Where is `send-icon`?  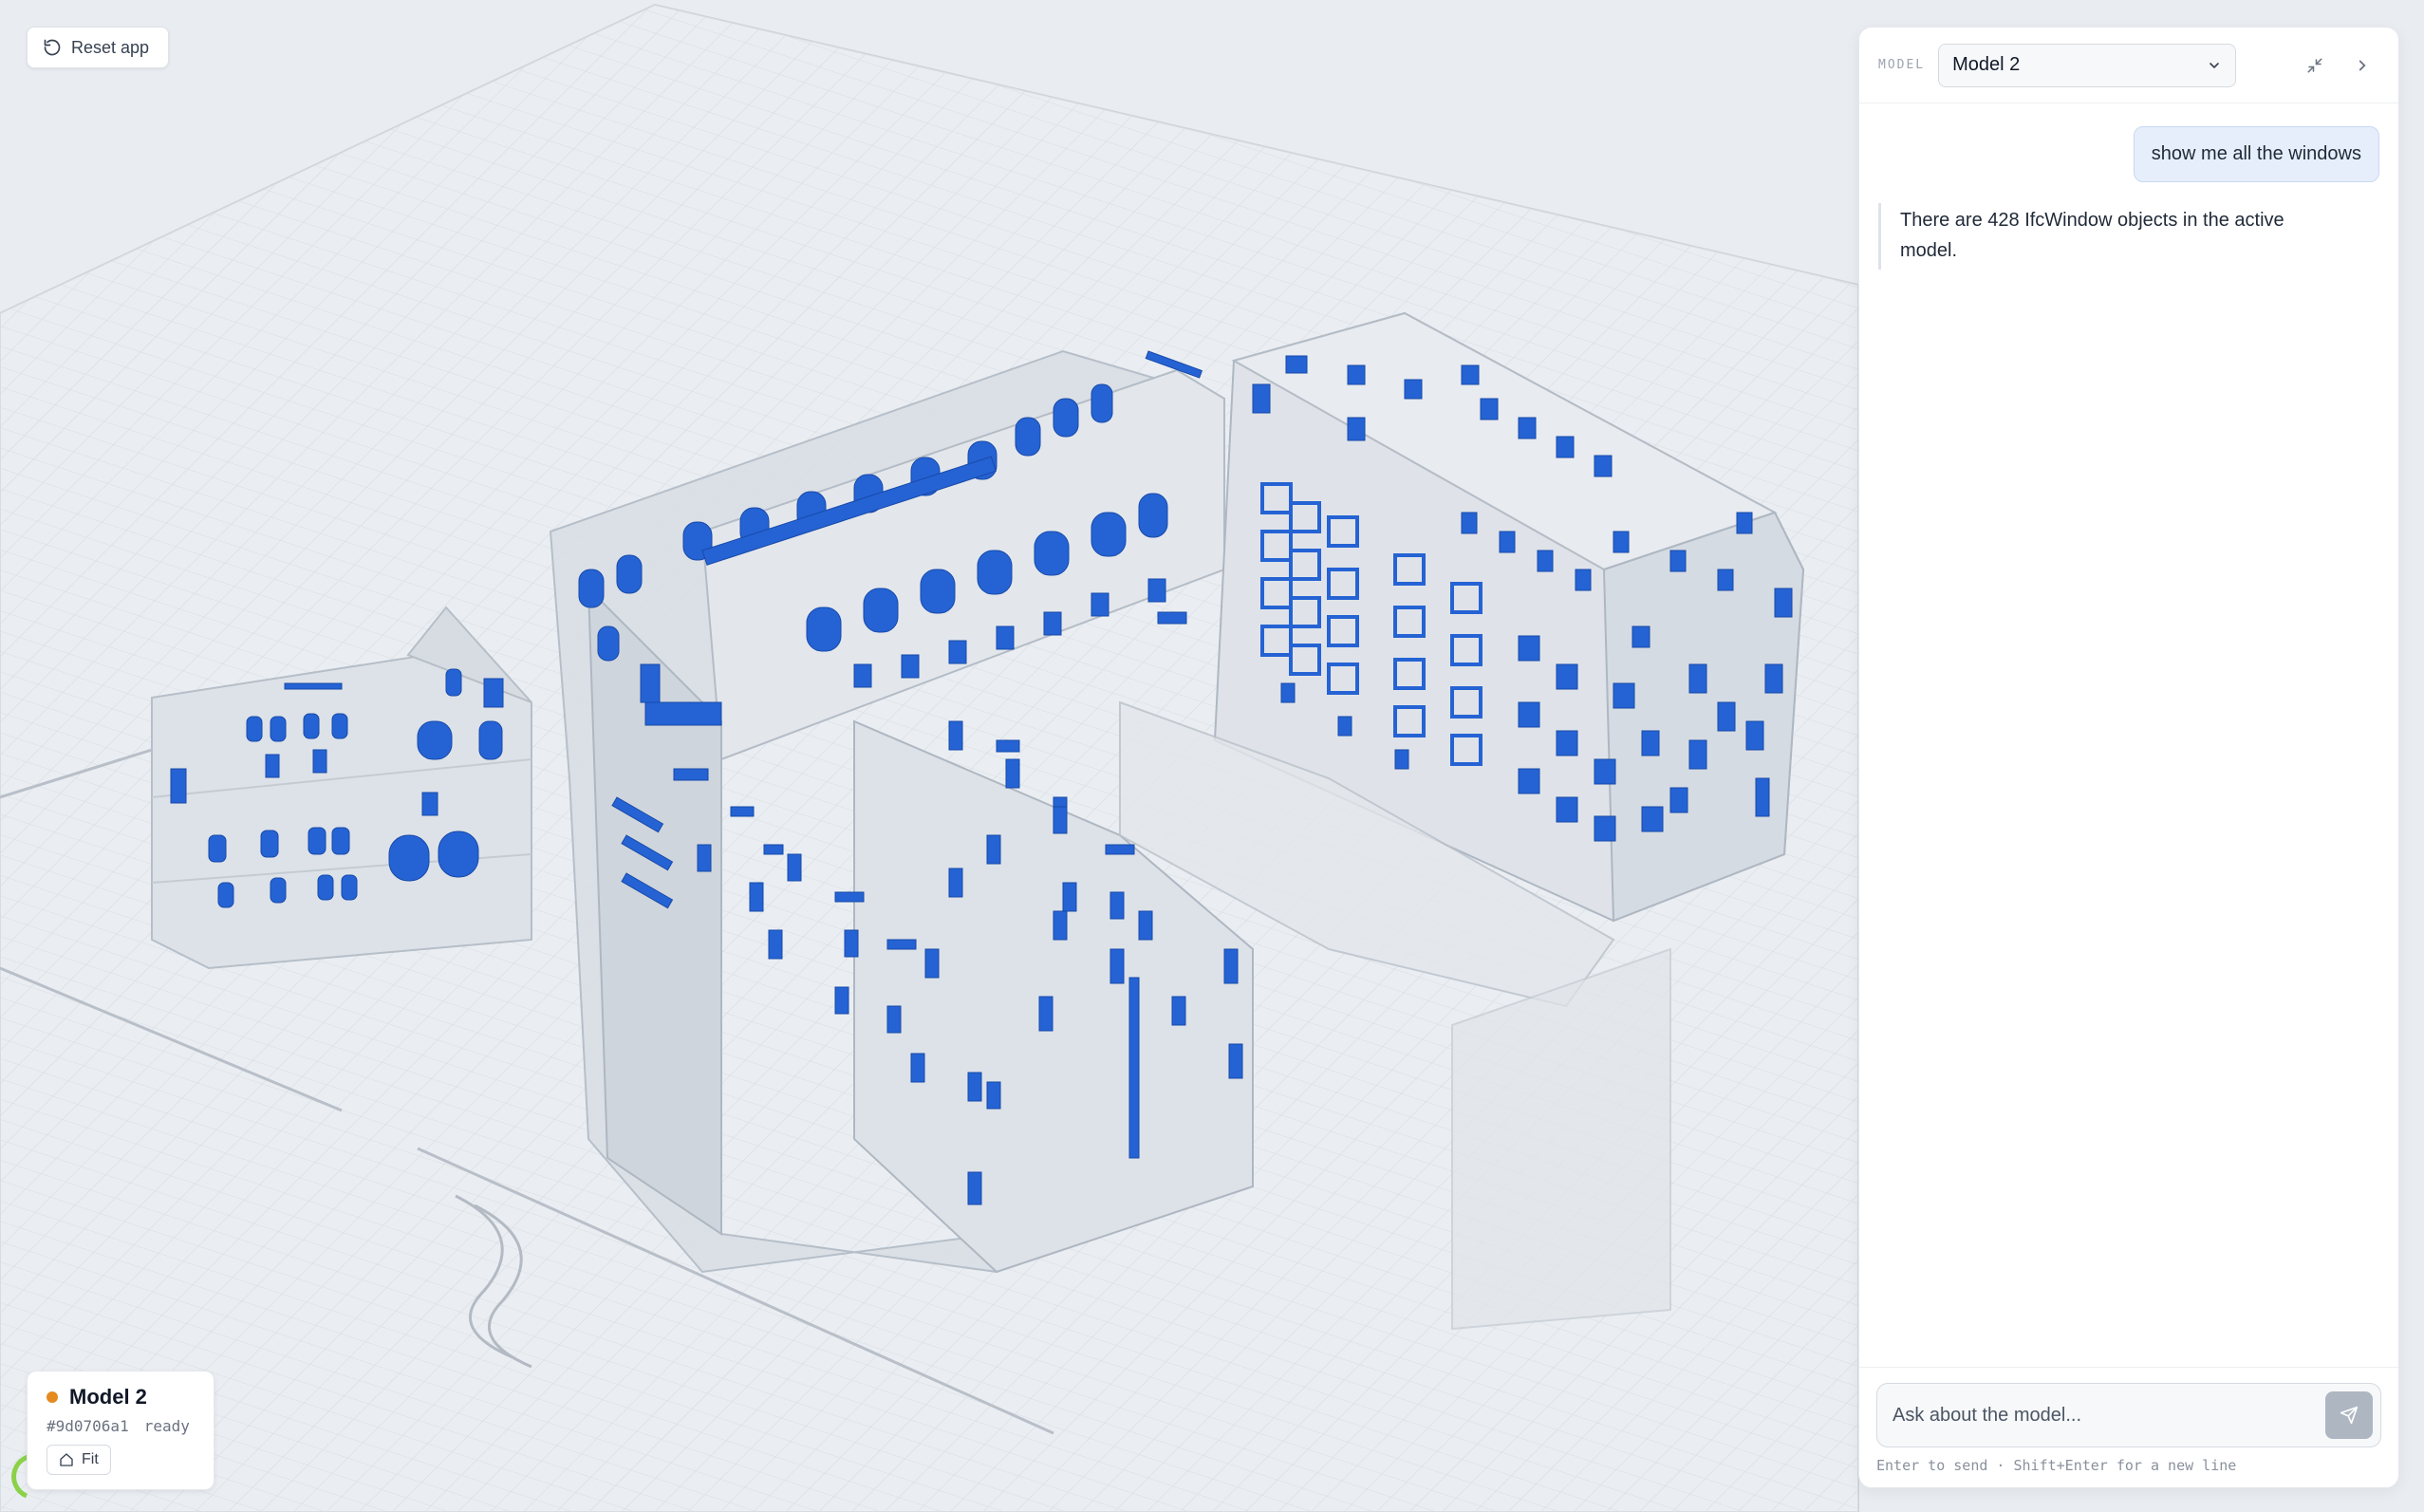 send-icon is located at coordinates (2349, 1415).